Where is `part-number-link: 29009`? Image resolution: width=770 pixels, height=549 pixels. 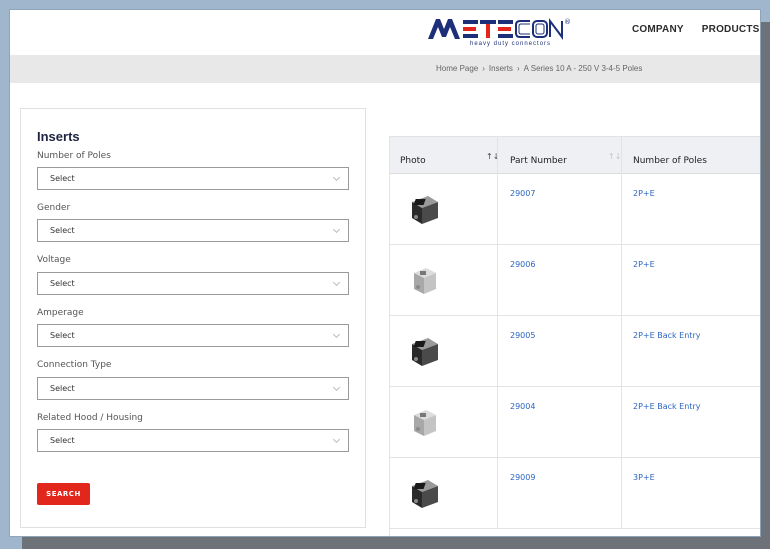
part-number-link: 29009 is located at coordinates (522, 477).